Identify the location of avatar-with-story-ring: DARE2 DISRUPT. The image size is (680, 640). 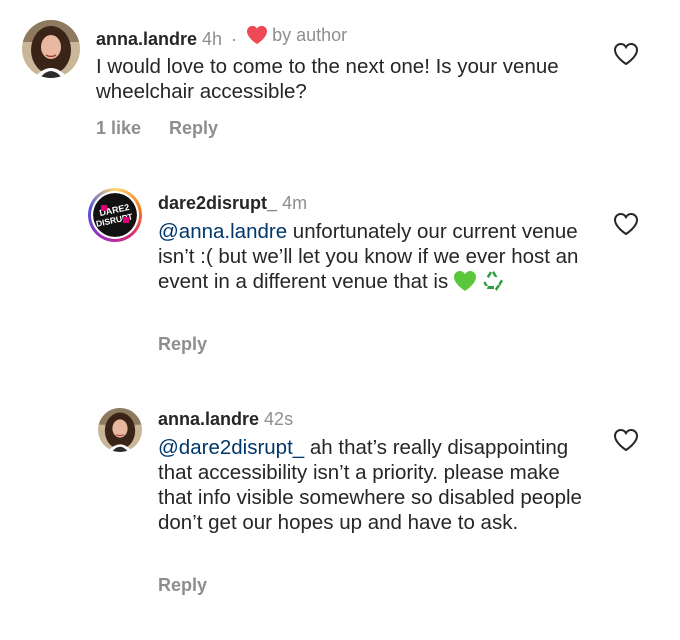
(115, 215).